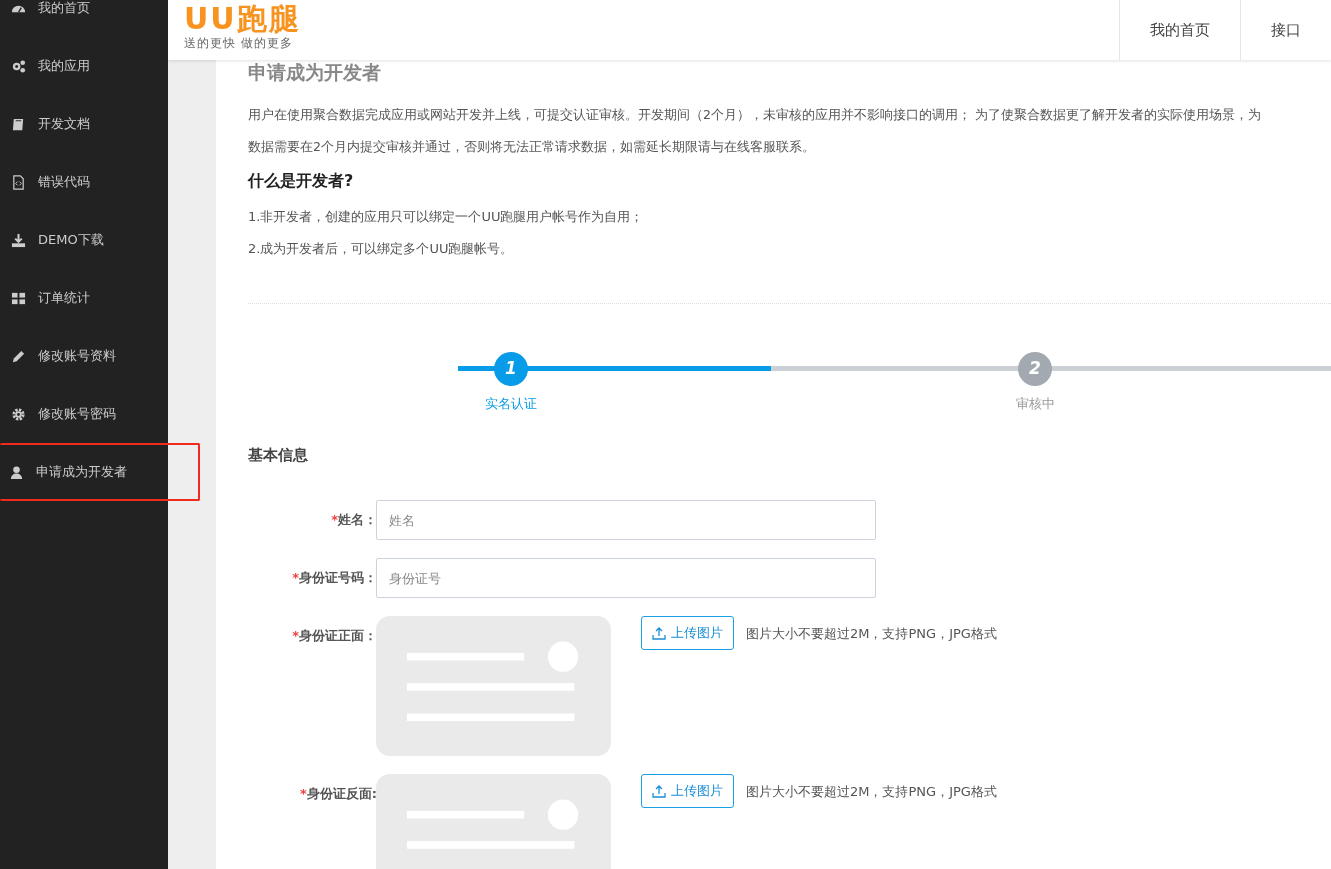 This screenshot has height=869, width=1331. I want to click on pencil-icon, so click(18, 356).